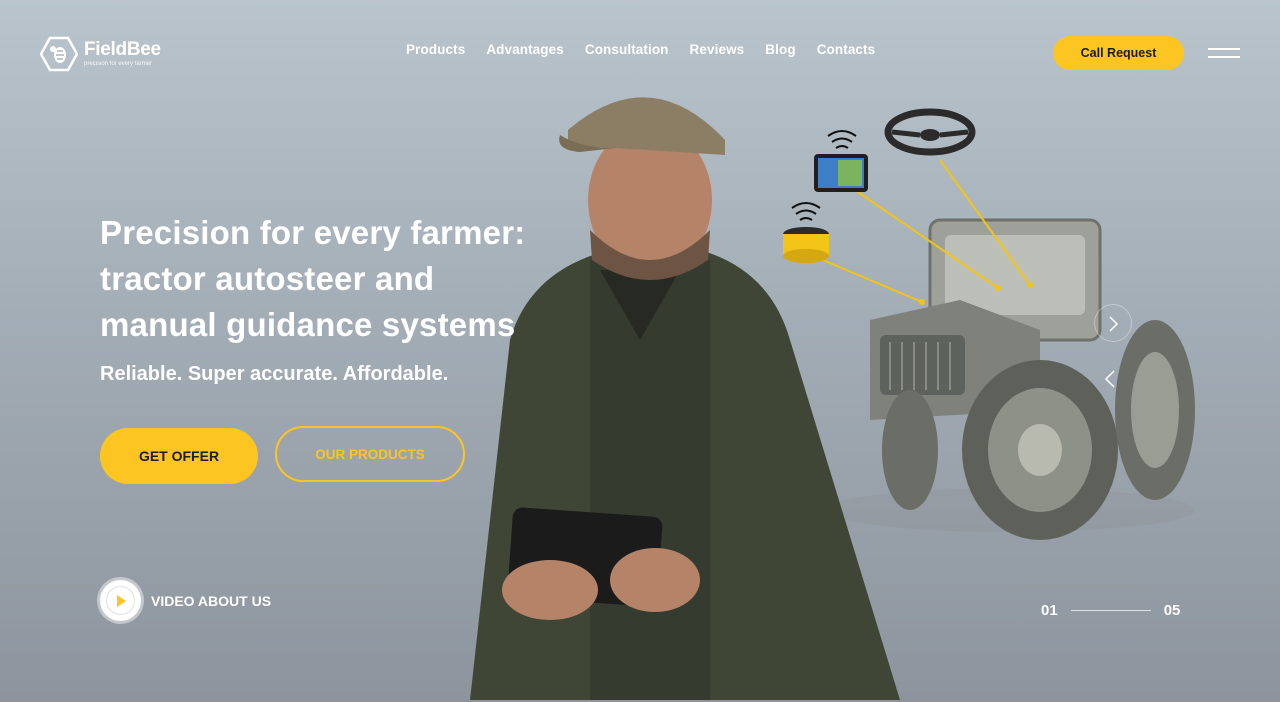 The image size is (1280, 702). What do you see at coordinates (525, 49) in the screenshot?
I see `nav-item-advantages: Advantages` at bounding box center [525, 49].